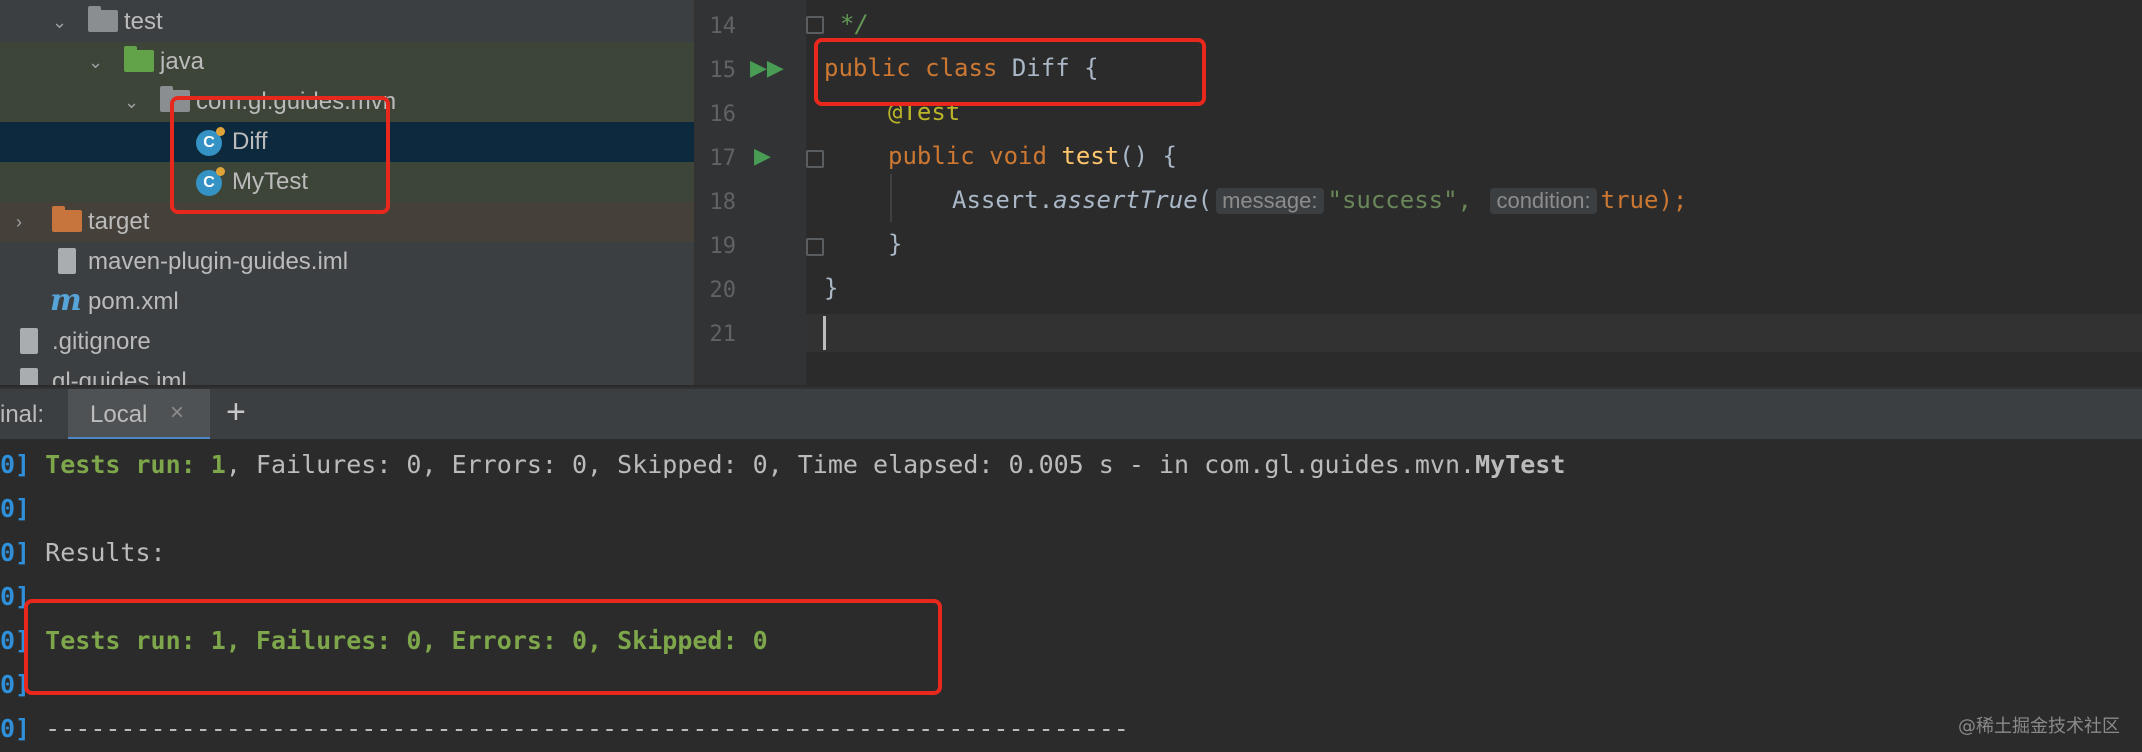 Image resolution: width=2142 pixels, height=752 pixels. Describe the element at coordinates (133, 301) in the screenshot. I see `tree-item-label: pom.xml` at that location.